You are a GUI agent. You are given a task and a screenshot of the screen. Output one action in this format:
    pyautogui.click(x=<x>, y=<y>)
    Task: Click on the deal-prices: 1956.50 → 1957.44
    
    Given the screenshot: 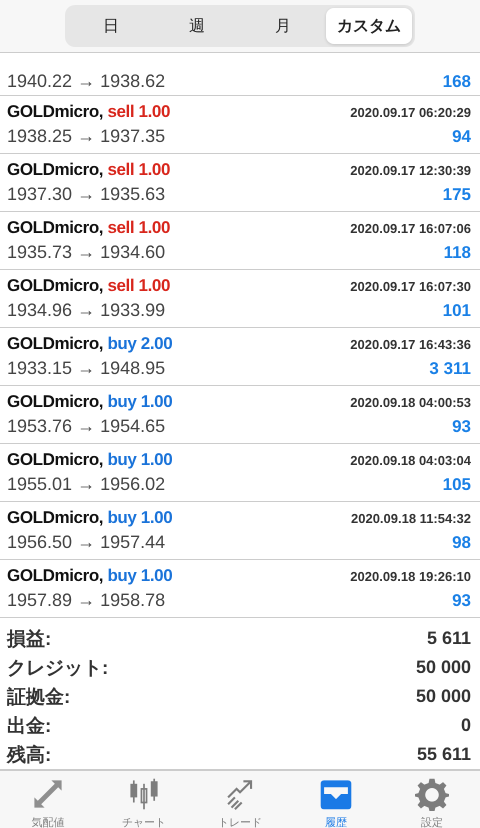 What is the action you would take?
    pyautogui.click(x=86, y=542)
    